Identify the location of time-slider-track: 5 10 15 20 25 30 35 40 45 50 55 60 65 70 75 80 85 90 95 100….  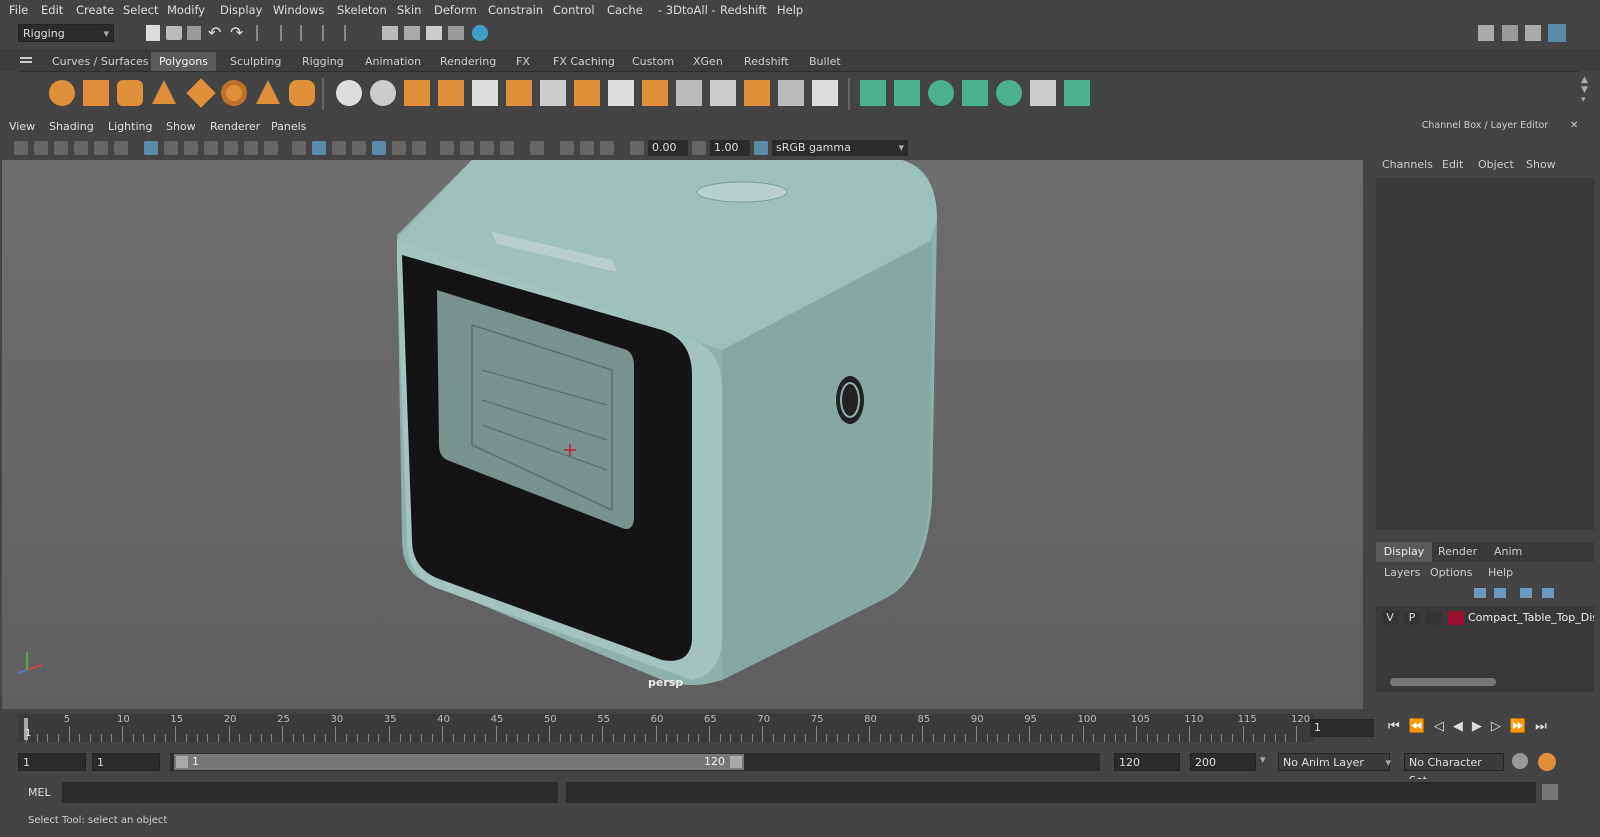
(666, 728).